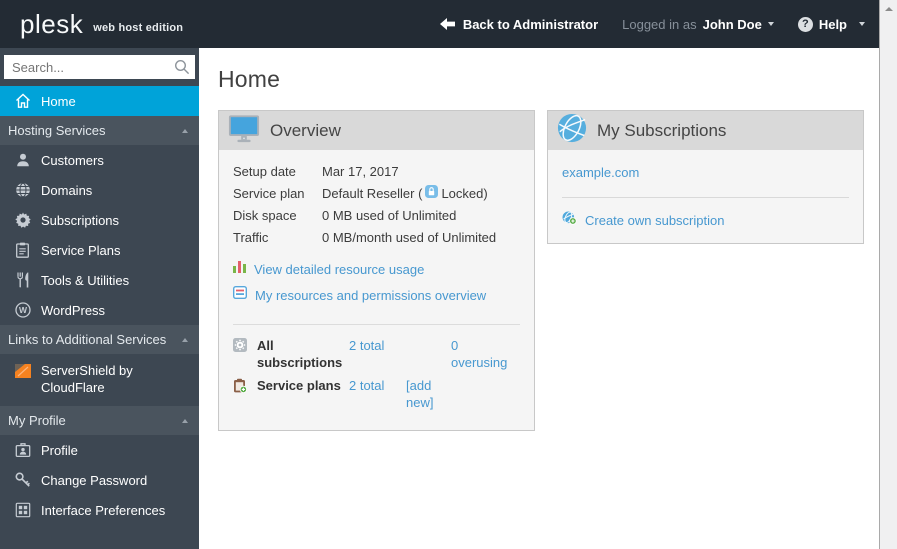 The height and width of the screenshot is (549, 897). Describe the element at coordinates (99, 450) in the screenshot. I see `sidebar-item-profile: Profile` at that location.